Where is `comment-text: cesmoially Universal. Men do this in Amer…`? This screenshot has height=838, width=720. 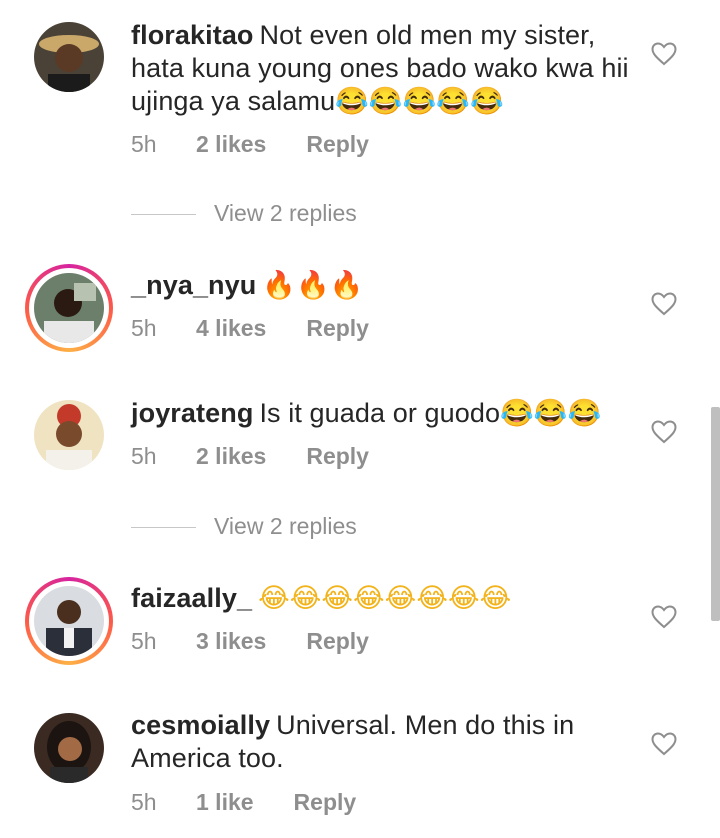
comment-text: cesmoially Universal. Men do this in Amer… is located at coordinates (381, 742).